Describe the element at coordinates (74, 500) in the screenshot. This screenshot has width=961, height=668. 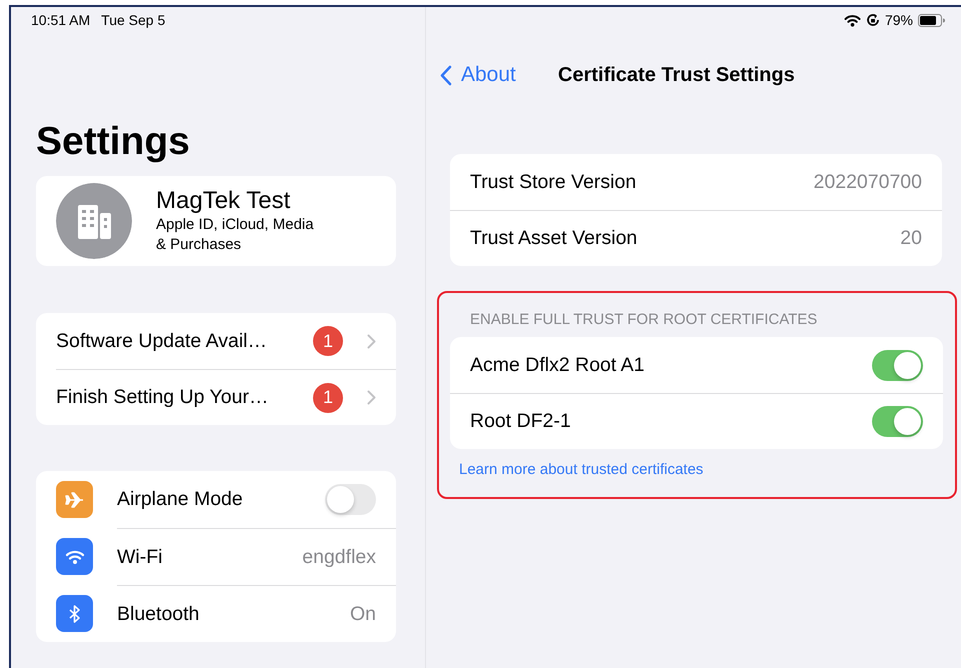
I see `airplane-icon` at that location.